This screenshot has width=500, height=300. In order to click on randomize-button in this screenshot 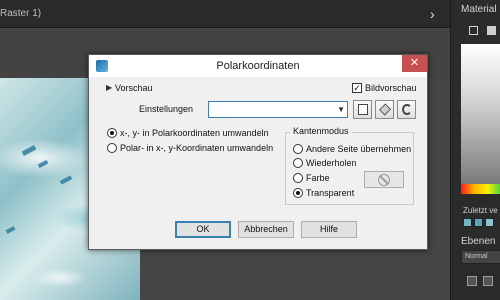, I will do `click(384, 109)`.